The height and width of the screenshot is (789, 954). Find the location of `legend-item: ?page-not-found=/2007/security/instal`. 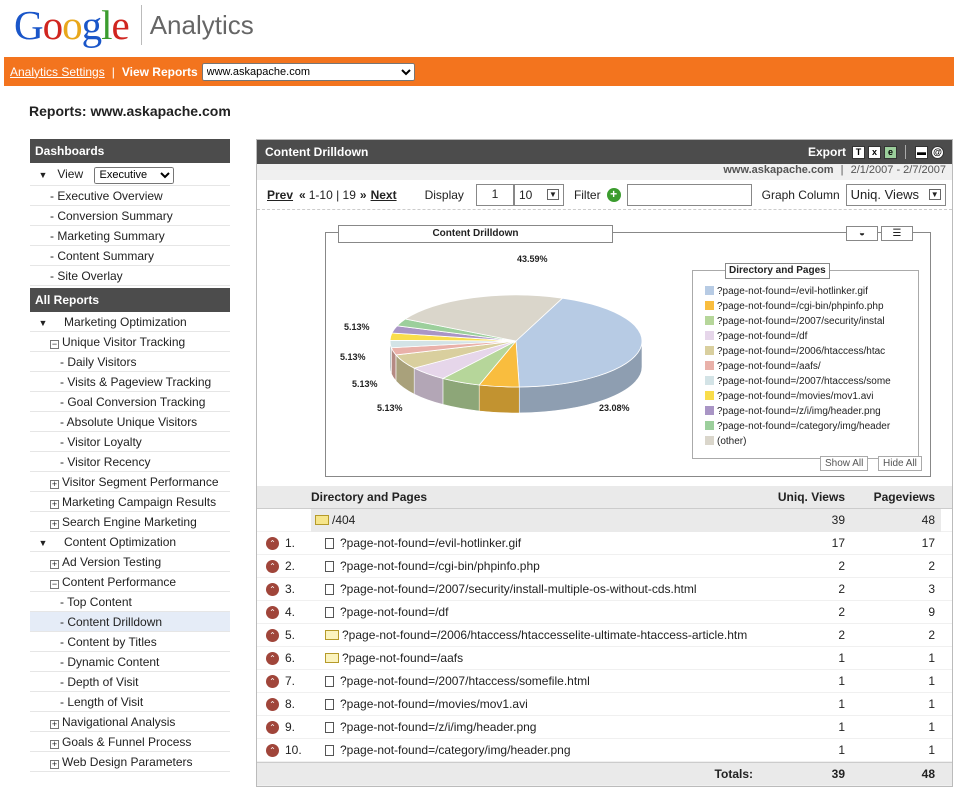

legend-item: ?page-not-found=/2007/security/instal is located at coordinates (808, 321).